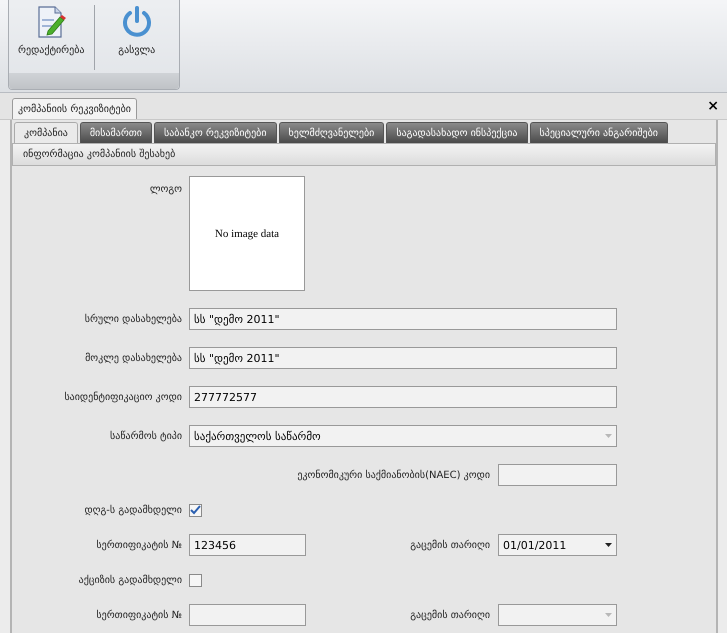  What do you see at coordinates (331, 132) in the screenshot?
I see `tab: ხელმძღვანელები` at bounding box center [331, 132].